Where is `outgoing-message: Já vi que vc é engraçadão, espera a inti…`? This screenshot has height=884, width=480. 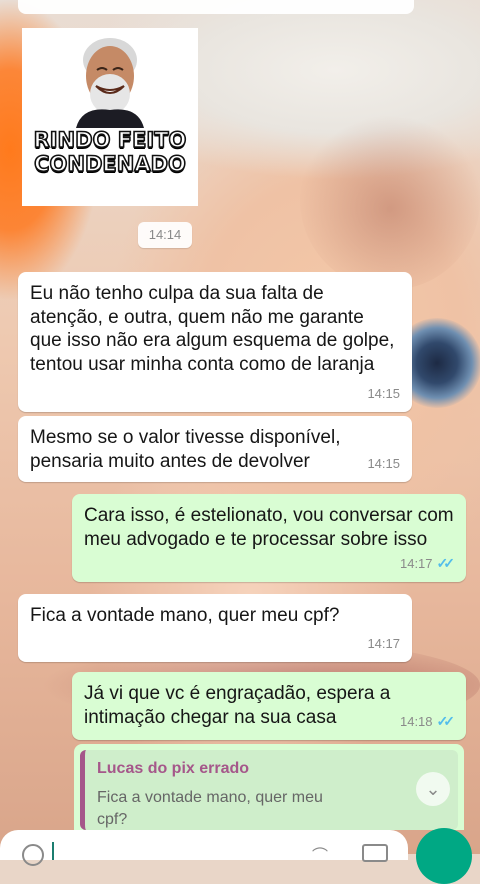 outgoing-message: Já vi que vc é engraçadão, espera a inti… is located at coordinates (269, 706).